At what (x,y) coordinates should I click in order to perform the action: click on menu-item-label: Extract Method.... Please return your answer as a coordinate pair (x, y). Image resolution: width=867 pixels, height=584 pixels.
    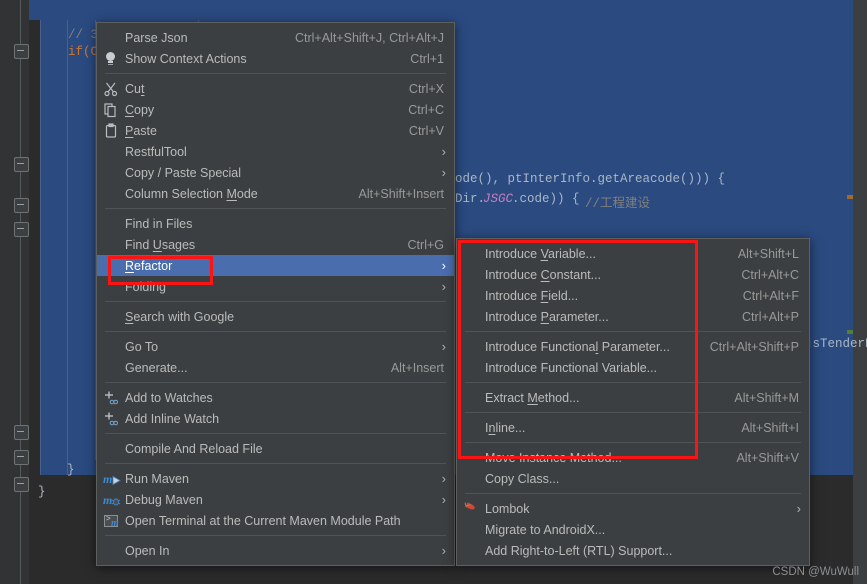
    Looking at the image, I should click on (532, 397).